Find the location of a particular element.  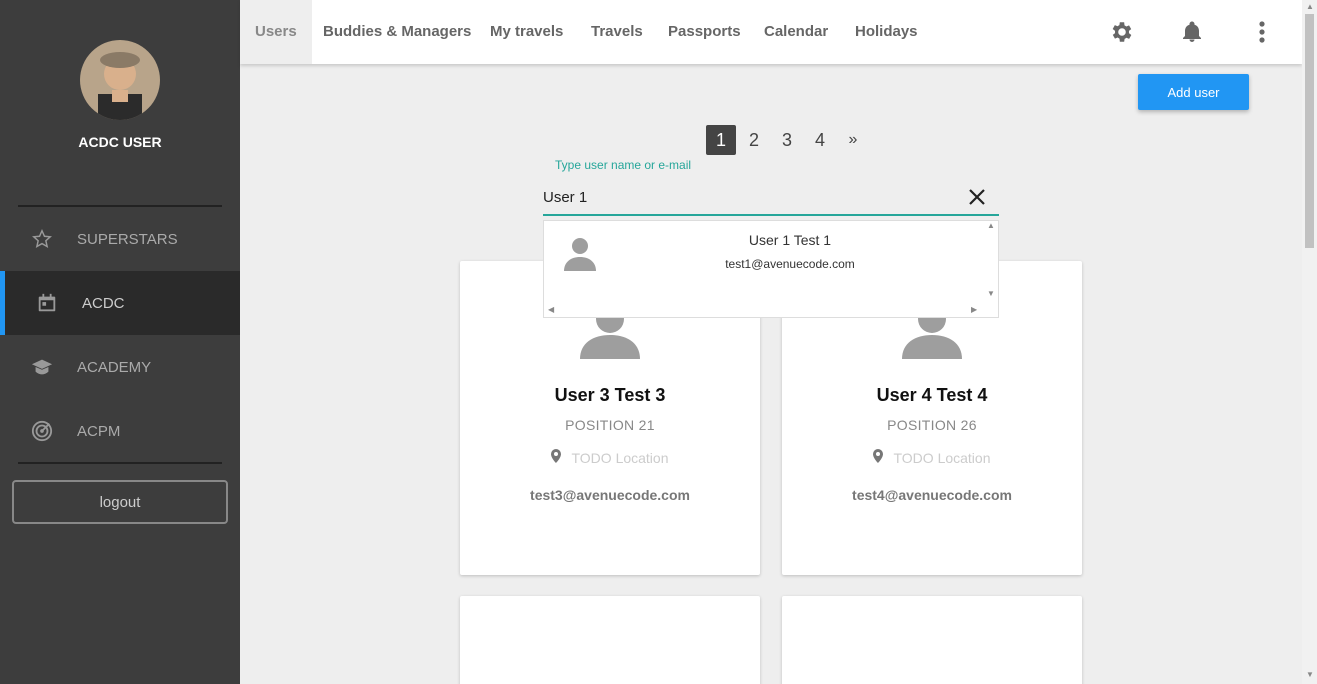

page-2: 2 is located at coordinates (754, 140).